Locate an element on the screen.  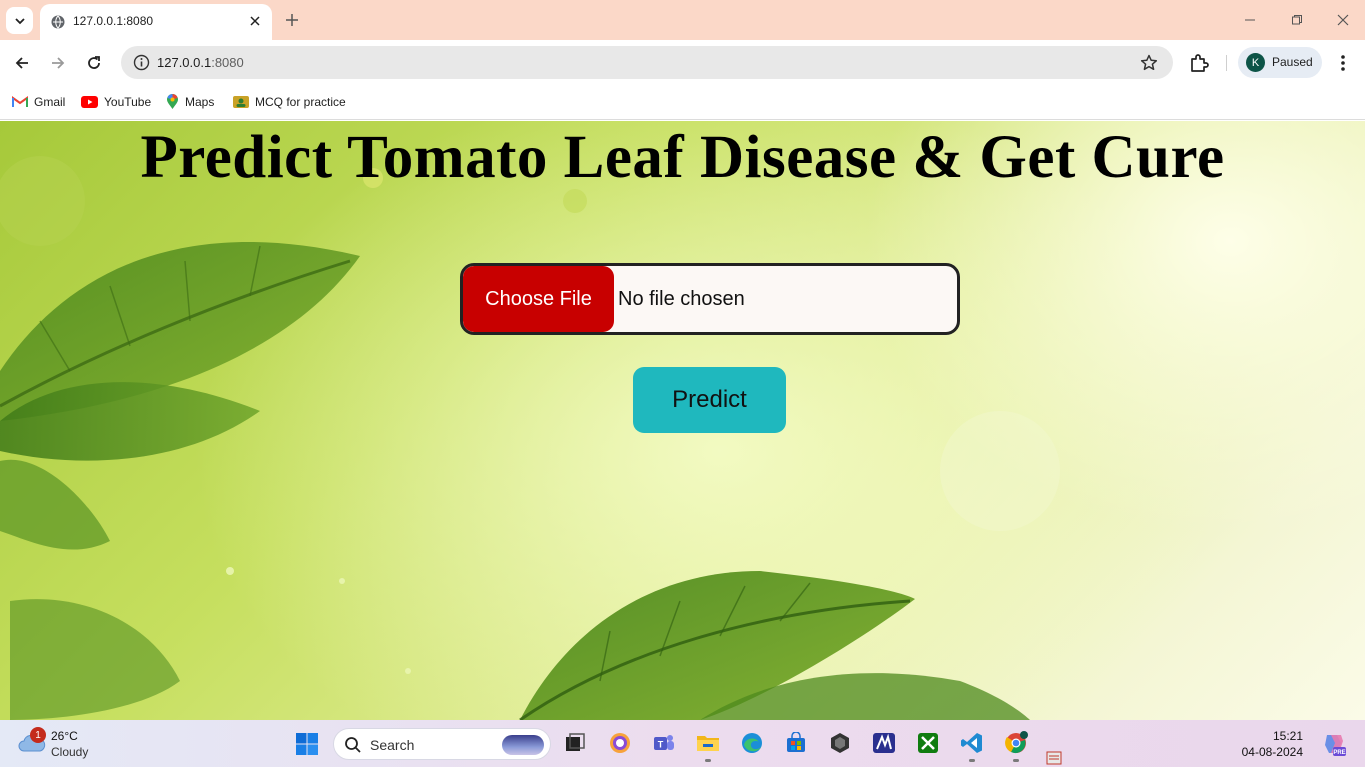
youtube-icon is located at coordinates (89, 102).